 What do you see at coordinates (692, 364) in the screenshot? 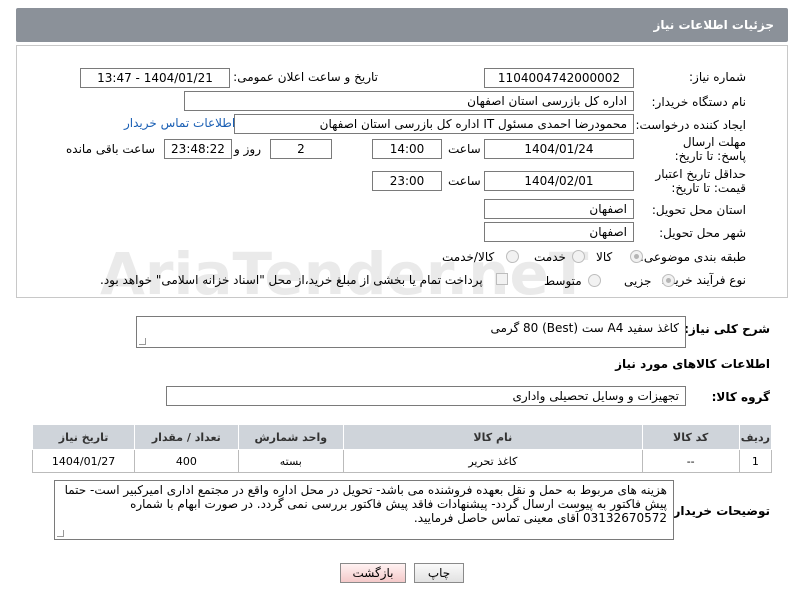
I see `goods-section-title: اطلاعات کالاهای مورد نیاز` at bounding box center [692, 364].